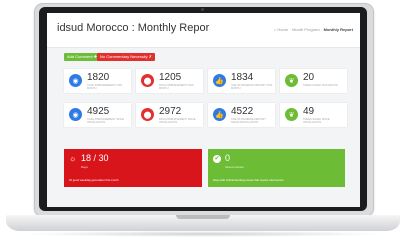 The image size is (406, 247). Describe the element at coordinates (281, 29) in the screenshot. I see `breadcrumb-home: ⌂ Home` at that location.